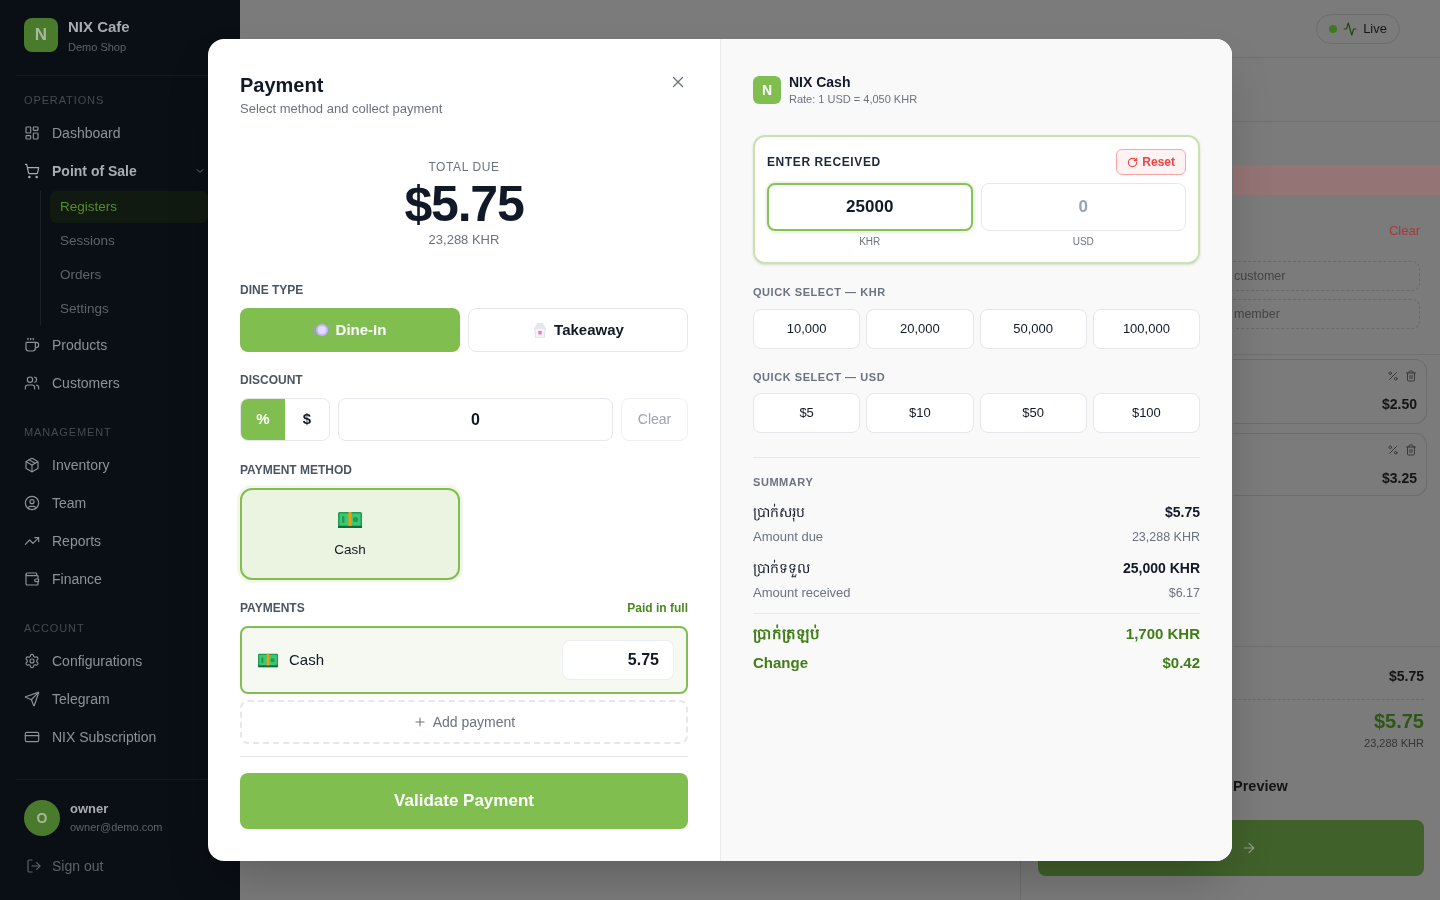 The height and width of the screenshot is (900, 1440). Describe the element at coordinates (90, 809) in the screenshot. I see `user-name: owner` at that location.